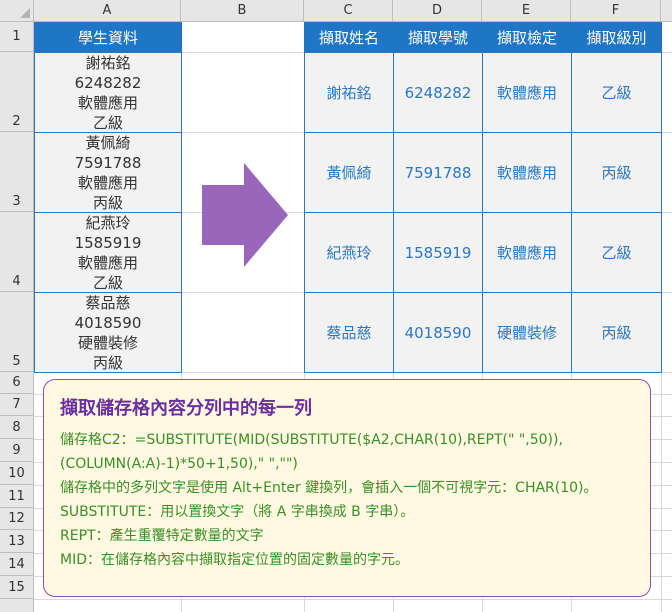  I want to click on row-header-8: 8, so click(17, 427).